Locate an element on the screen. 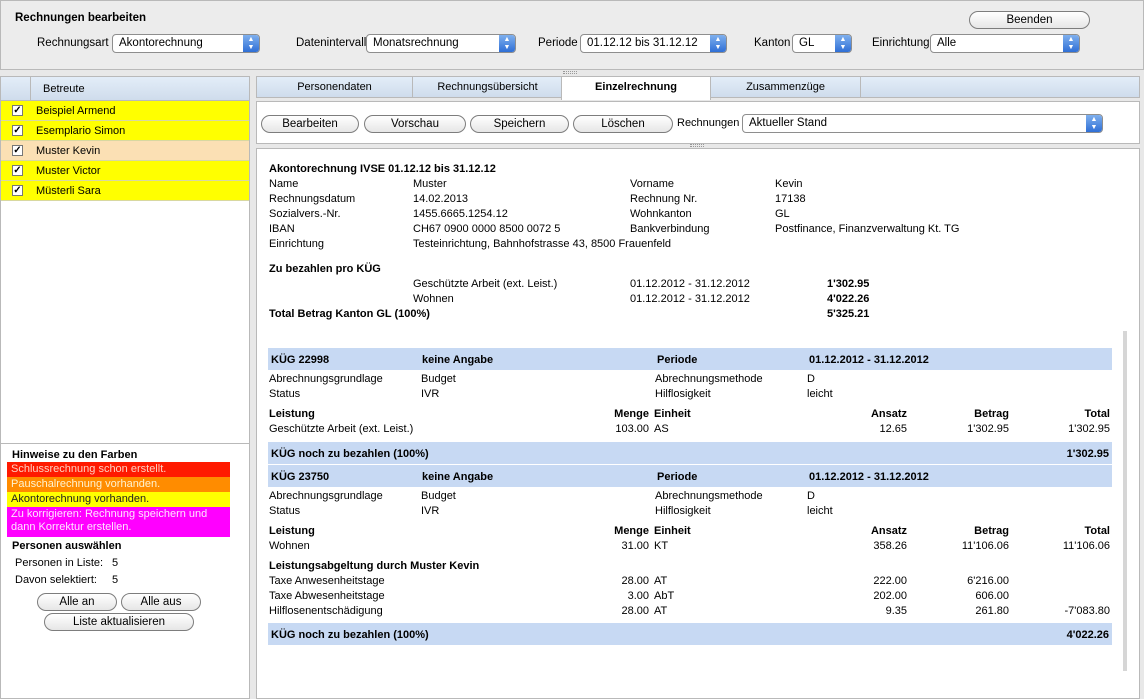 The width and height of the screenshot is (1144, 699). person-row: ✓ Muster Kevin is located at coordinates (125, 151).